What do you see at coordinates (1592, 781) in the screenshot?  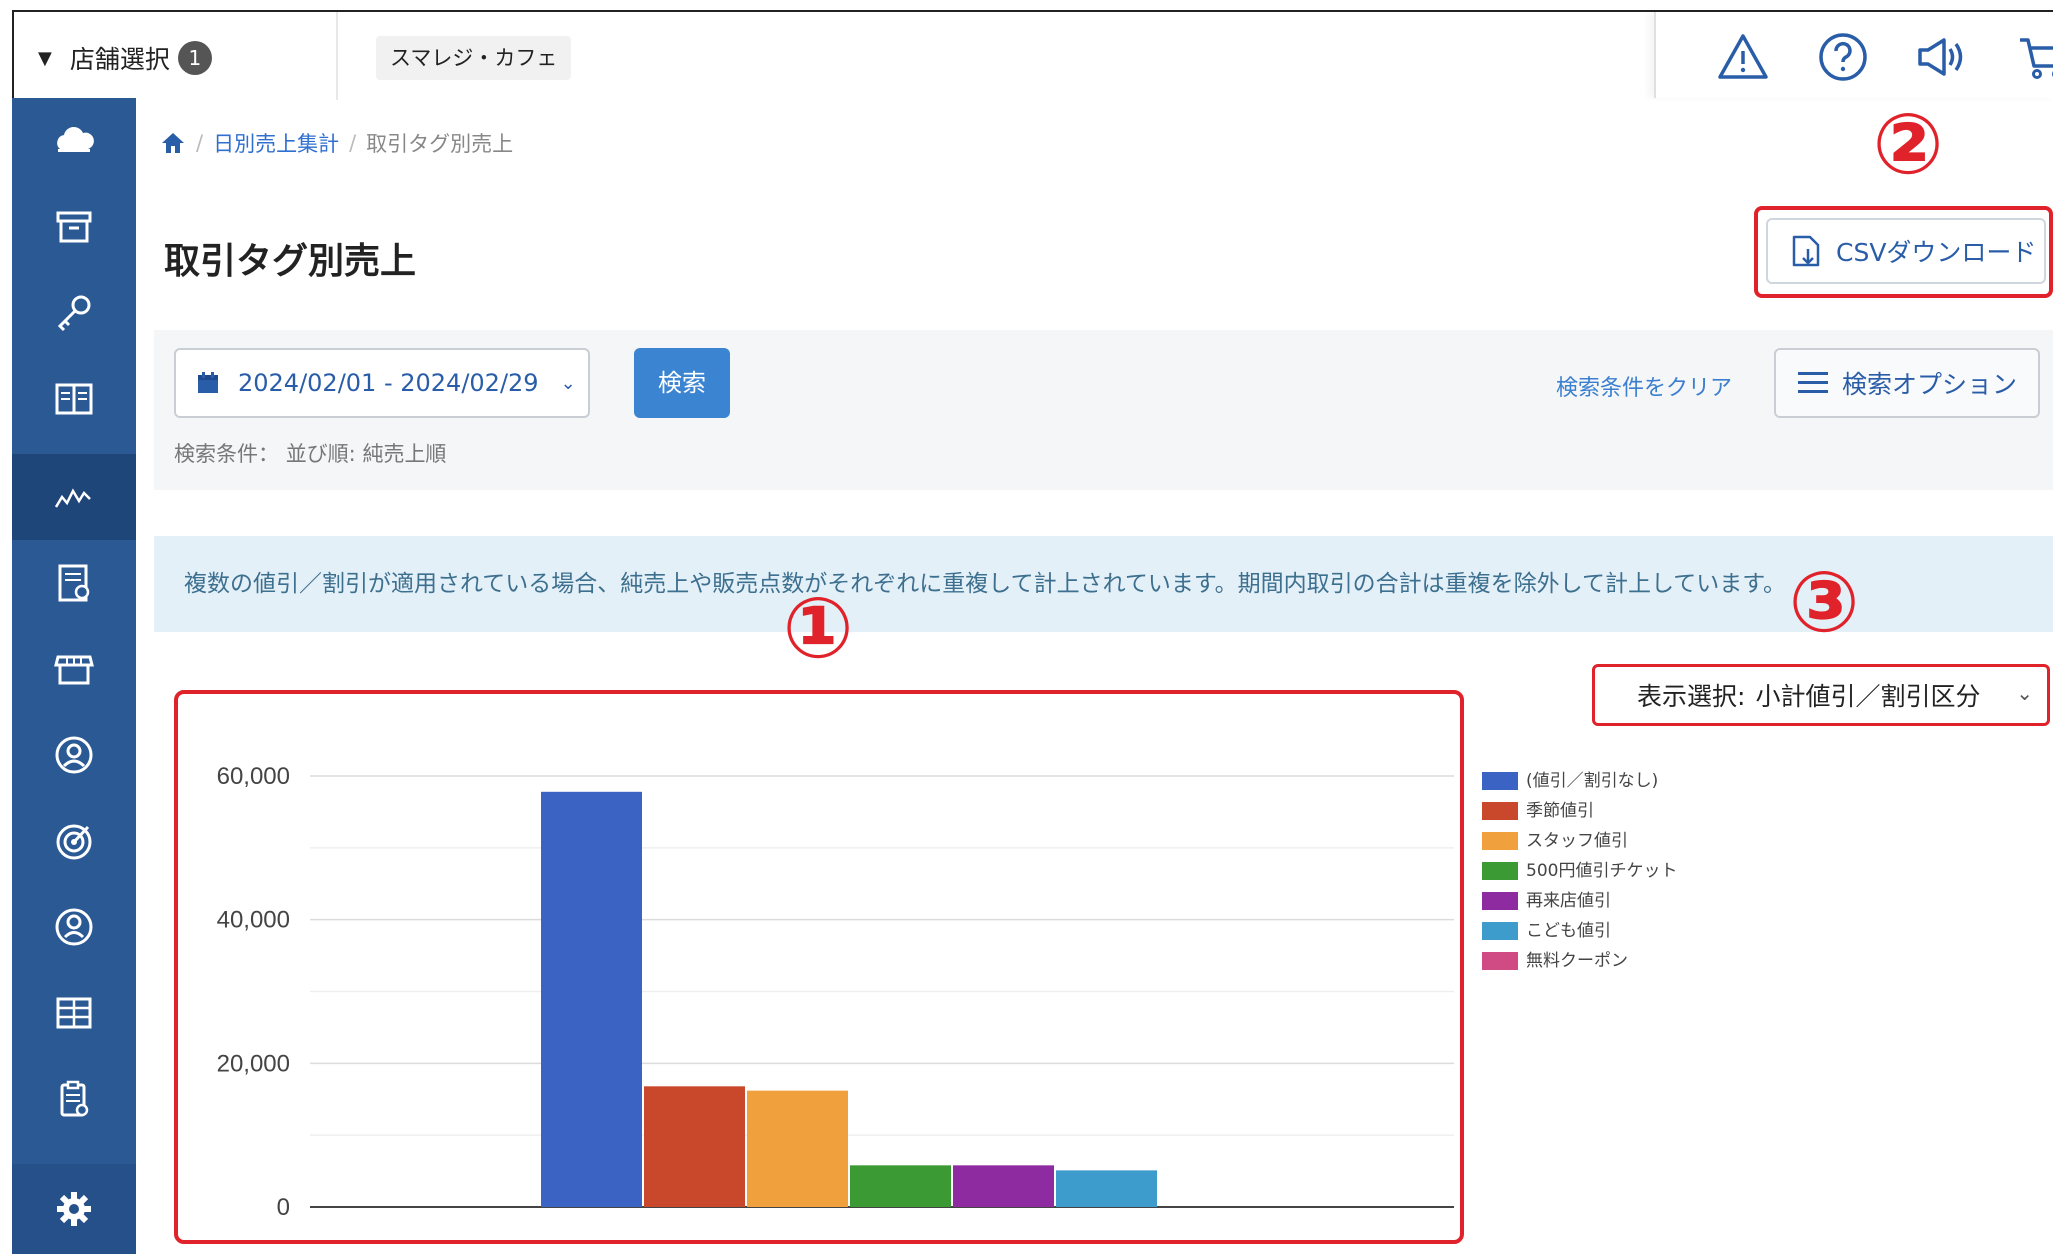 I see `legend-label: (値引／割引なし)` at bounding box center [1592, 781].